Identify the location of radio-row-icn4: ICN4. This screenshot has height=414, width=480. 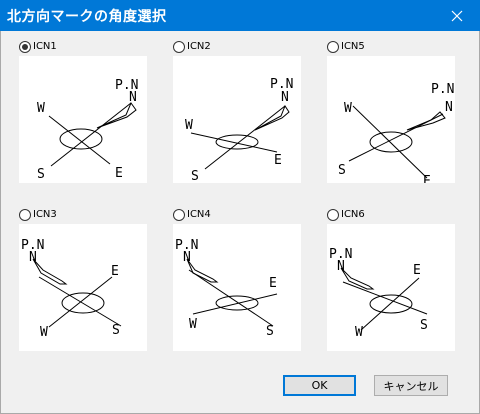
(192, 215).